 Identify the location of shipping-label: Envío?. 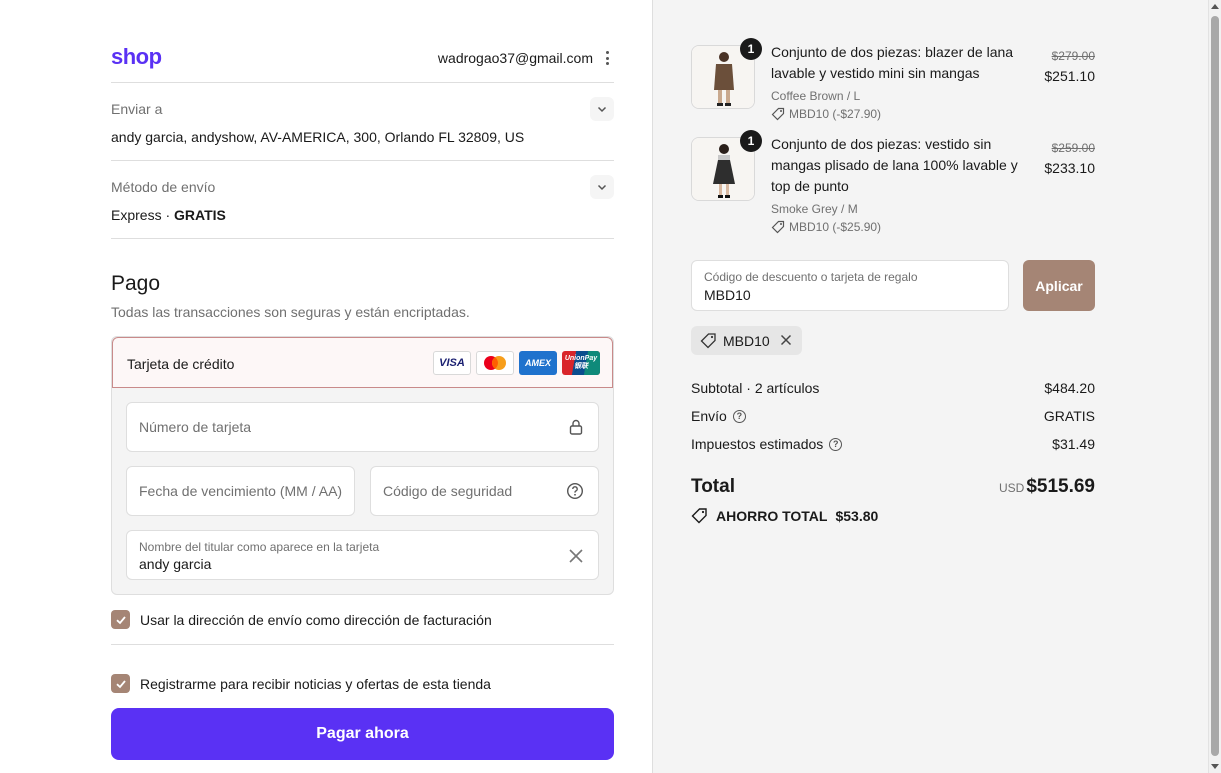
(718, 416).